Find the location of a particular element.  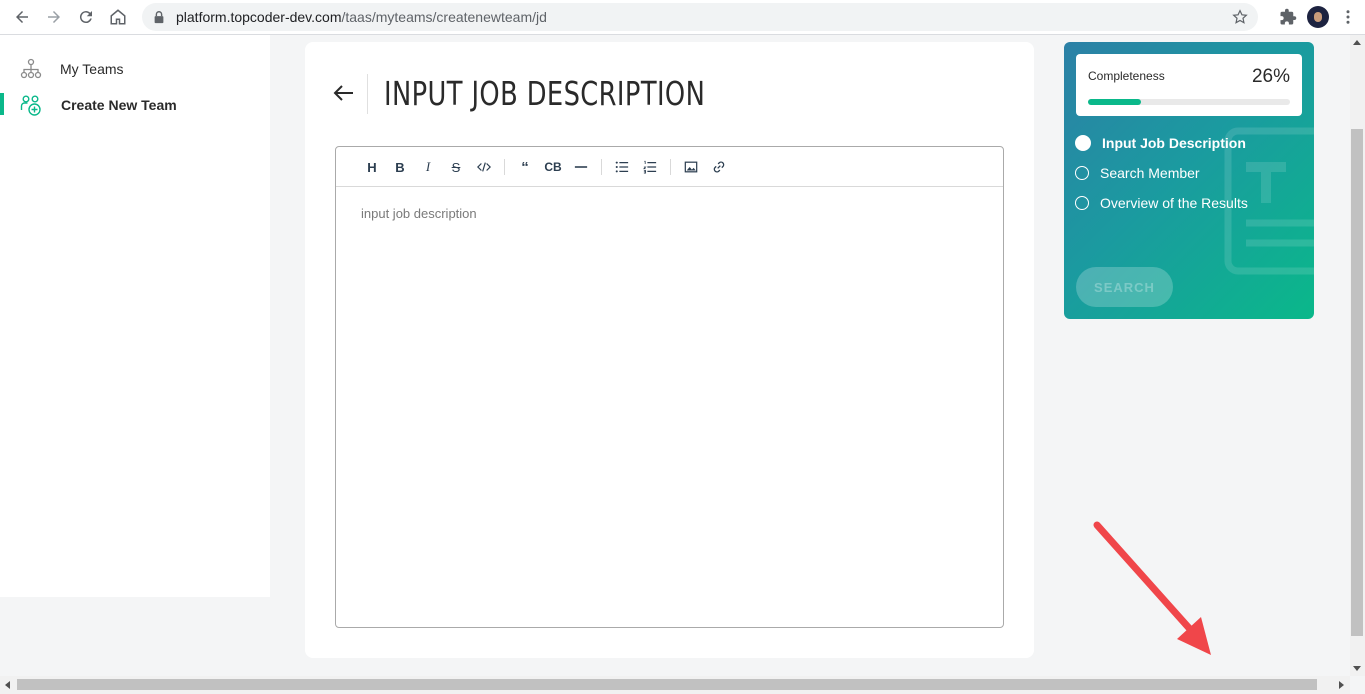

search-button: SEARCH is located at coordinates (1124, 287).